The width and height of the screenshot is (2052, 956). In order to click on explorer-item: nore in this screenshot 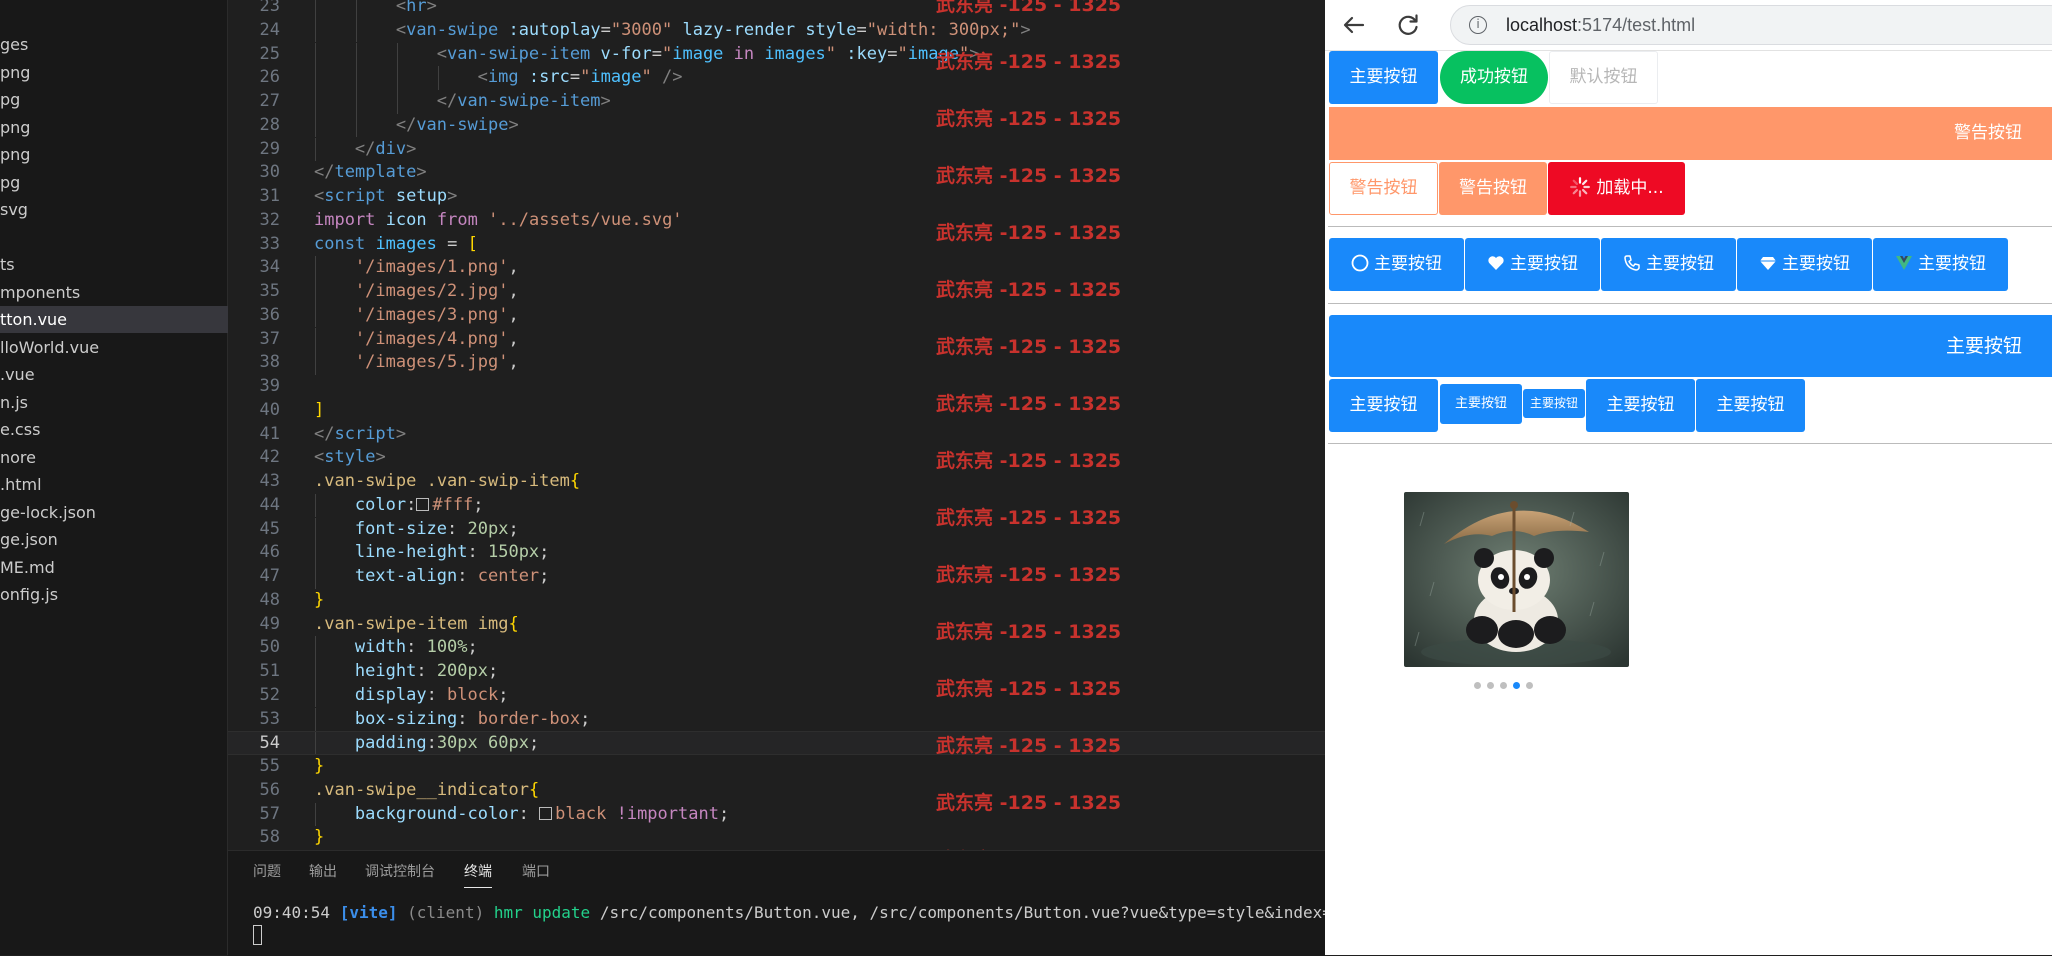, I will do `click(114, 457)`.